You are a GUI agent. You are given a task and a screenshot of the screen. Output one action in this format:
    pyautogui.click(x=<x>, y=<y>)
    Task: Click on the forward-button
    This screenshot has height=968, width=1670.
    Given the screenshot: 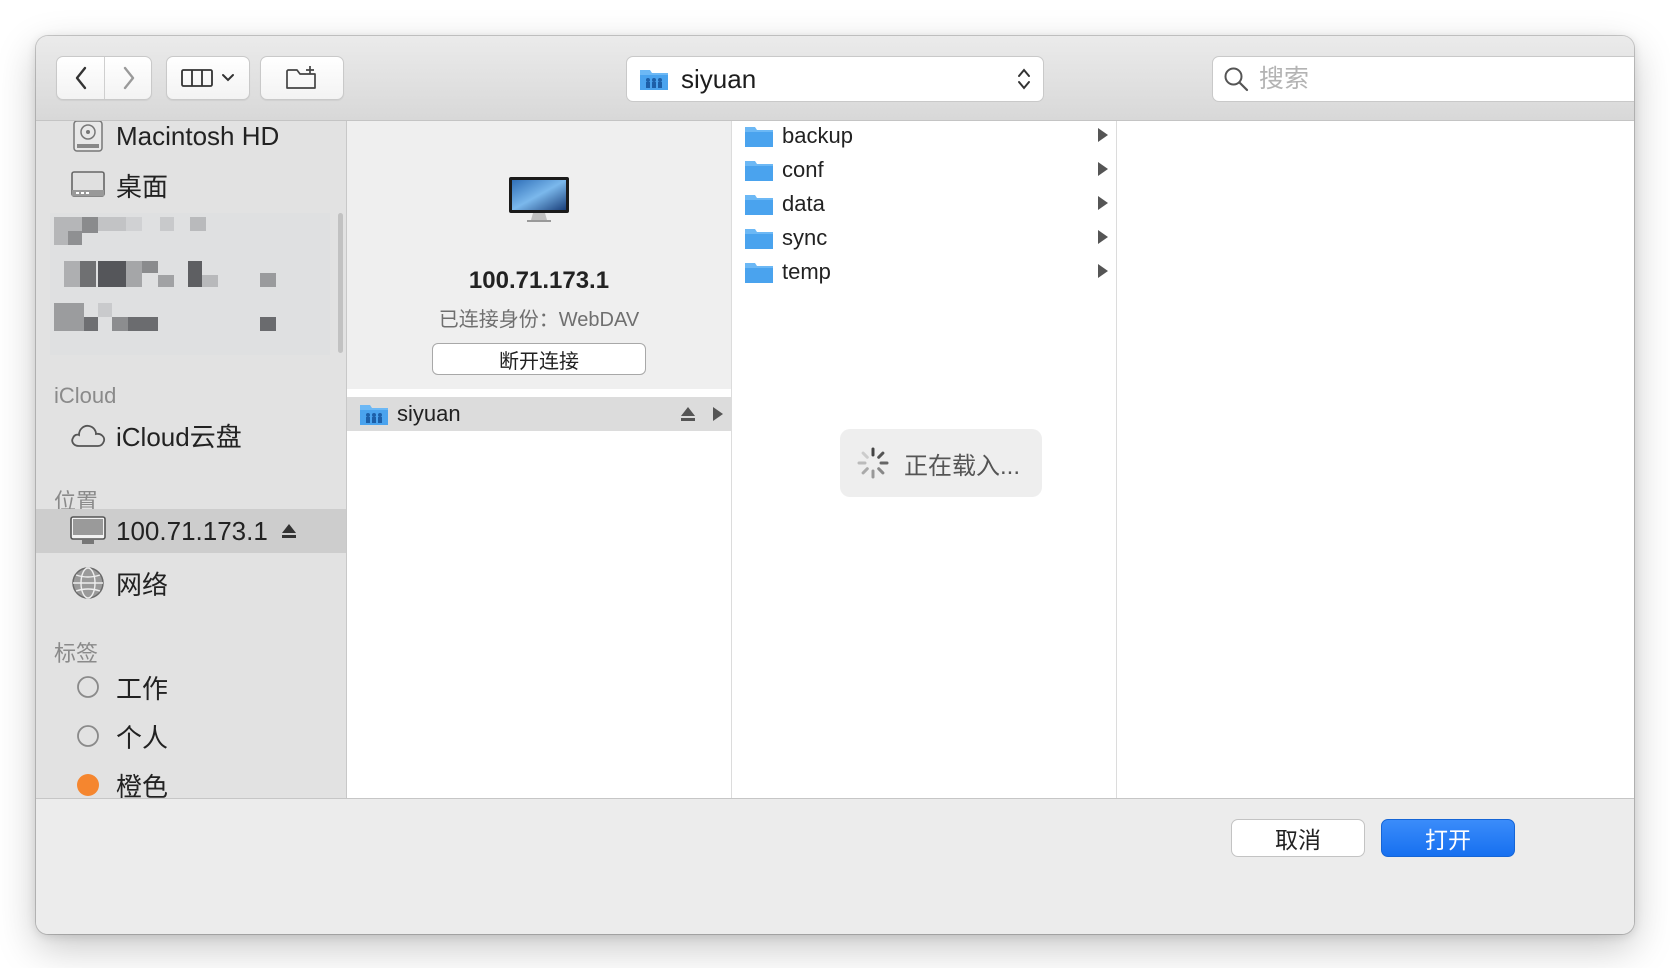 What is the action you would take?
    pyautogui.click(x=129, y=78)
    